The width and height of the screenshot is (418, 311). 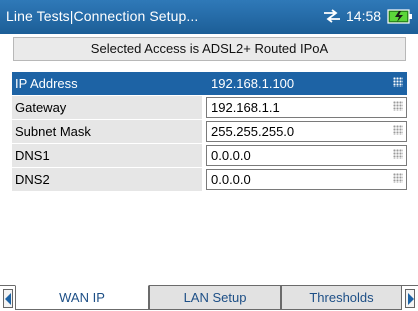 I want to click on field-label: Subnet Mask, so click(x=107, y=131).